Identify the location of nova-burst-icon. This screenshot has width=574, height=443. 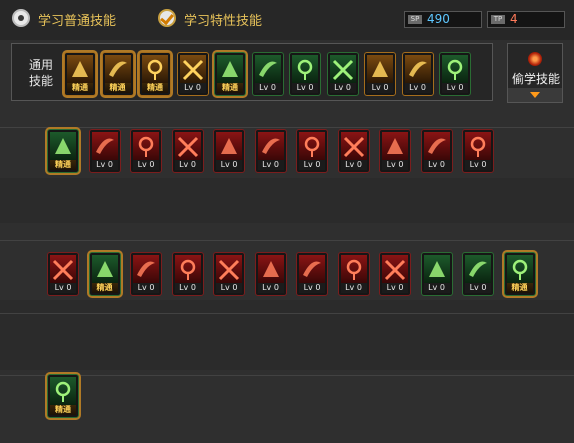
(519, 269).